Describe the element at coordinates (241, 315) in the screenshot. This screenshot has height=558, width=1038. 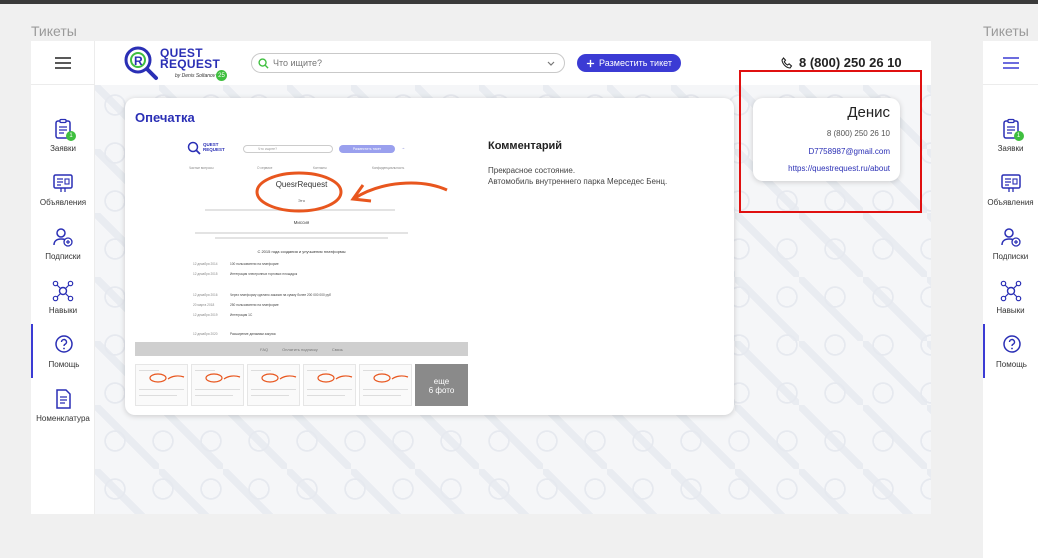
I see `preview-timeline-text: Интеграция 1С` at that location.